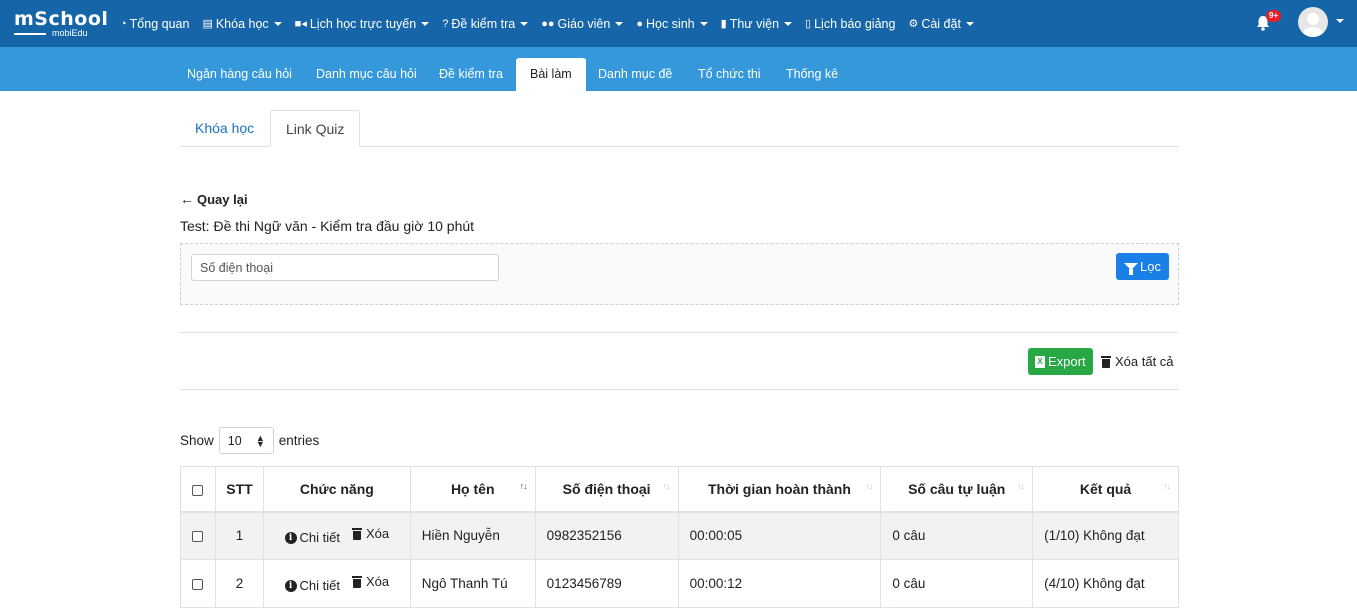  Describe the element at coordinates (187, 199) in the screenshot. I see `arrow-left-icon: ←` at that location.